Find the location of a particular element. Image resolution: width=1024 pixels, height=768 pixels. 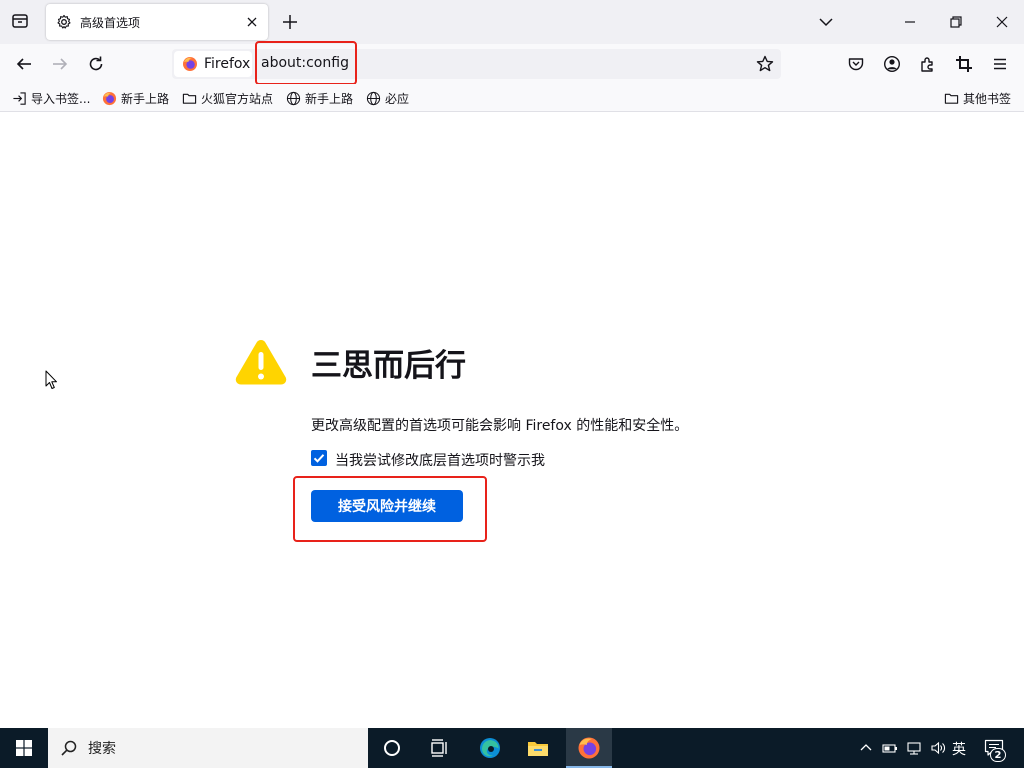

notification-count-badge: 2 is located at coordinates (998, 755).